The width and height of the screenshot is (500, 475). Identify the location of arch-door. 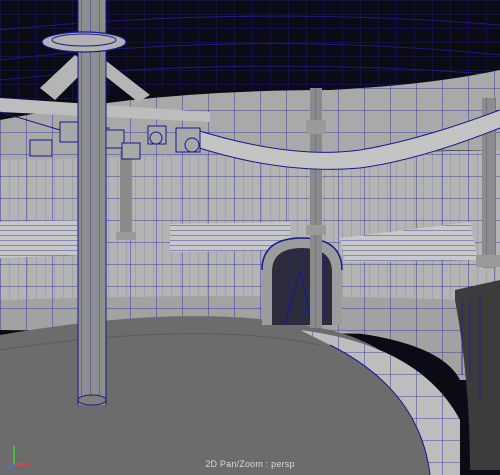
(302, 281).